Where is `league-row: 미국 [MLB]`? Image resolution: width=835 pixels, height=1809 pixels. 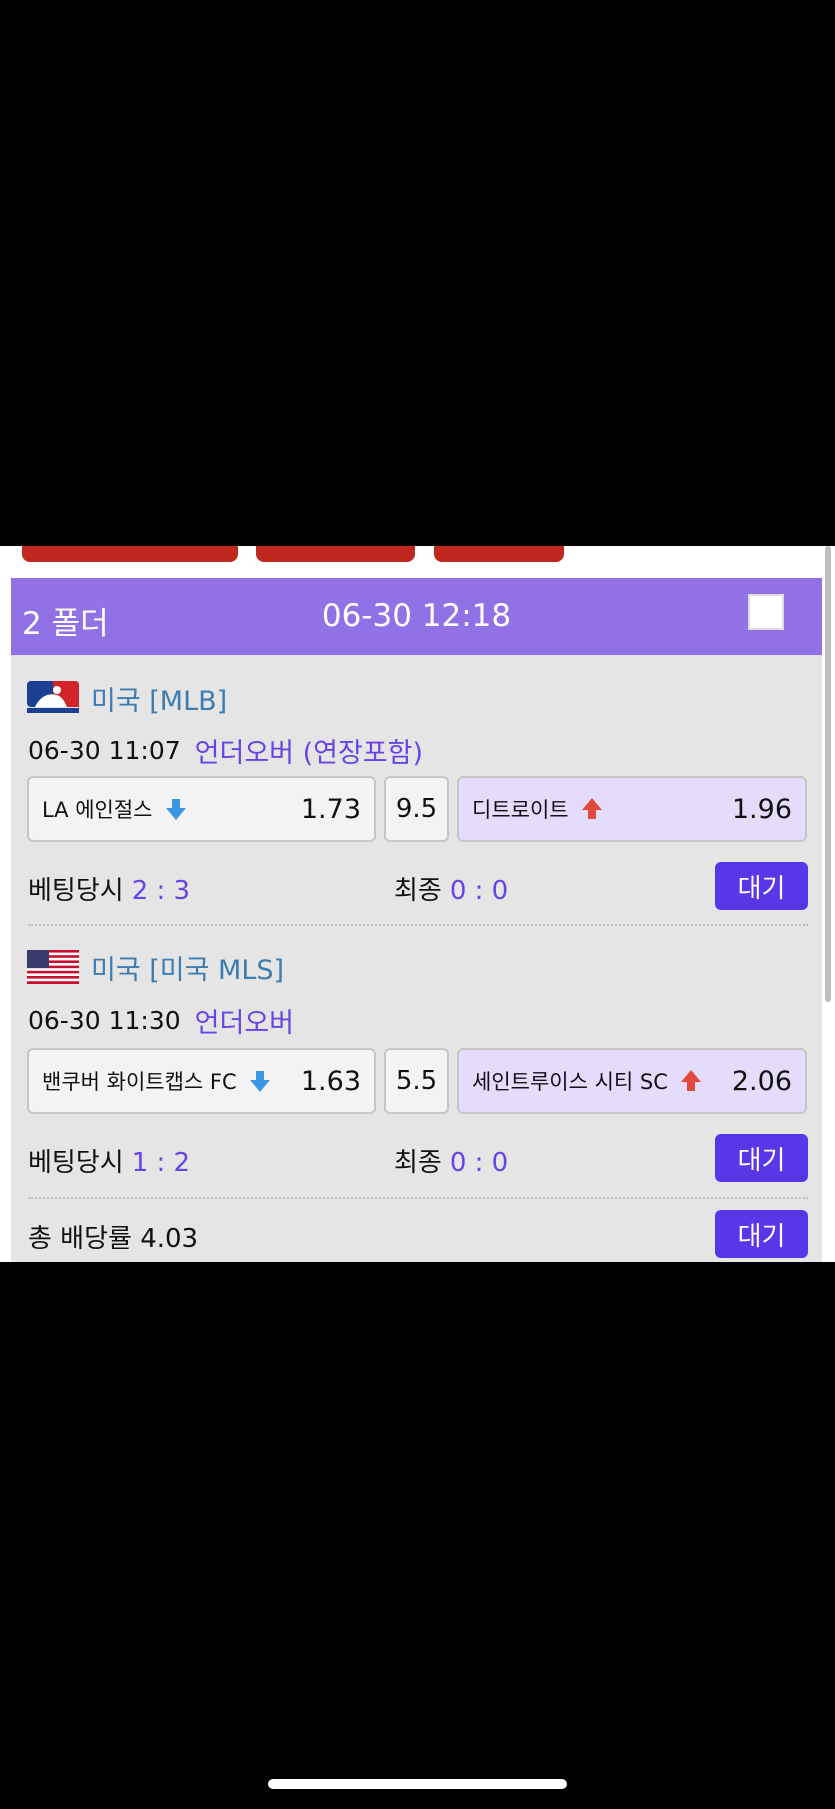 league-row: 미국 [MLB] is located at coordinates (127, 699).